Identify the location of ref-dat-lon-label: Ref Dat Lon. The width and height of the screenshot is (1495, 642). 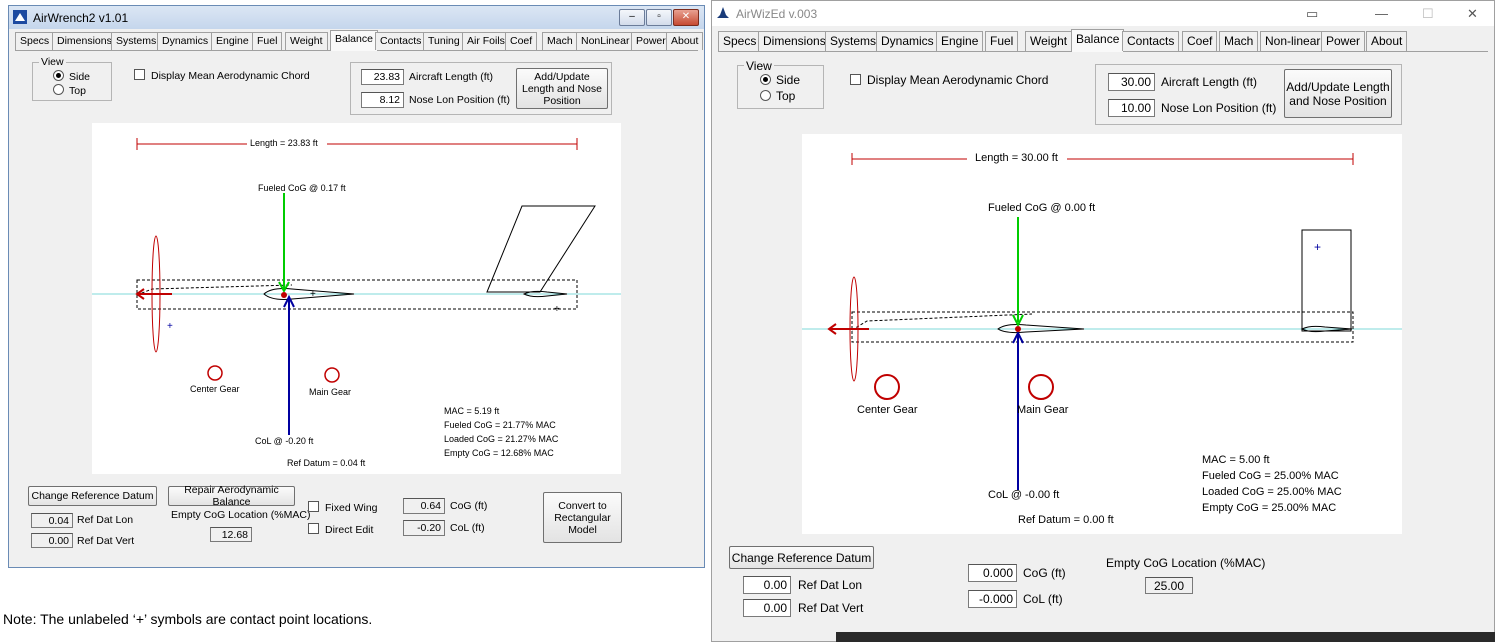
(830, 585).